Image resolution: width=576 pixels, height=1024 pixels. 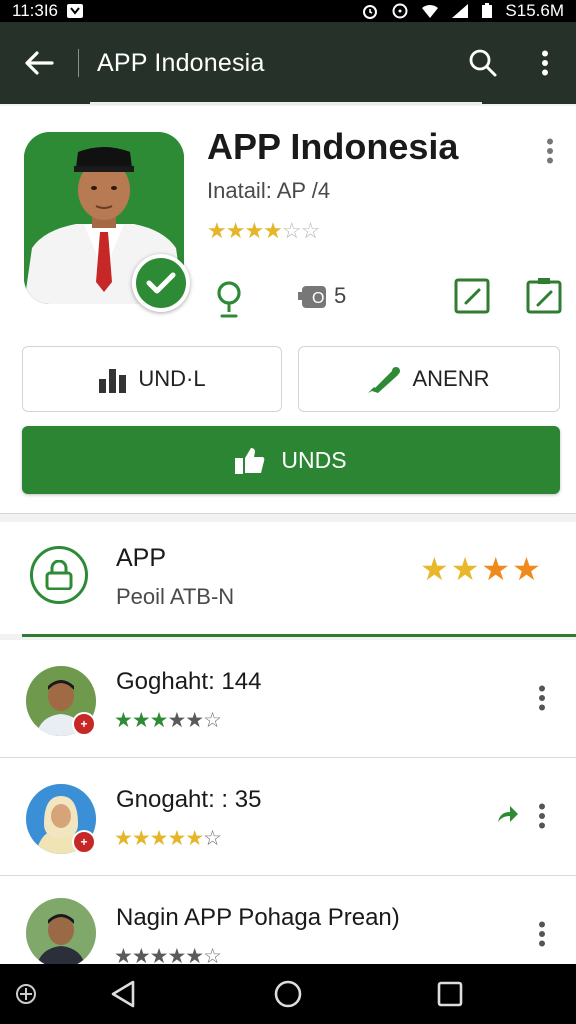 I want to click on status-bar: 11:3I6 S15.6M, so click(x=288, y=11).